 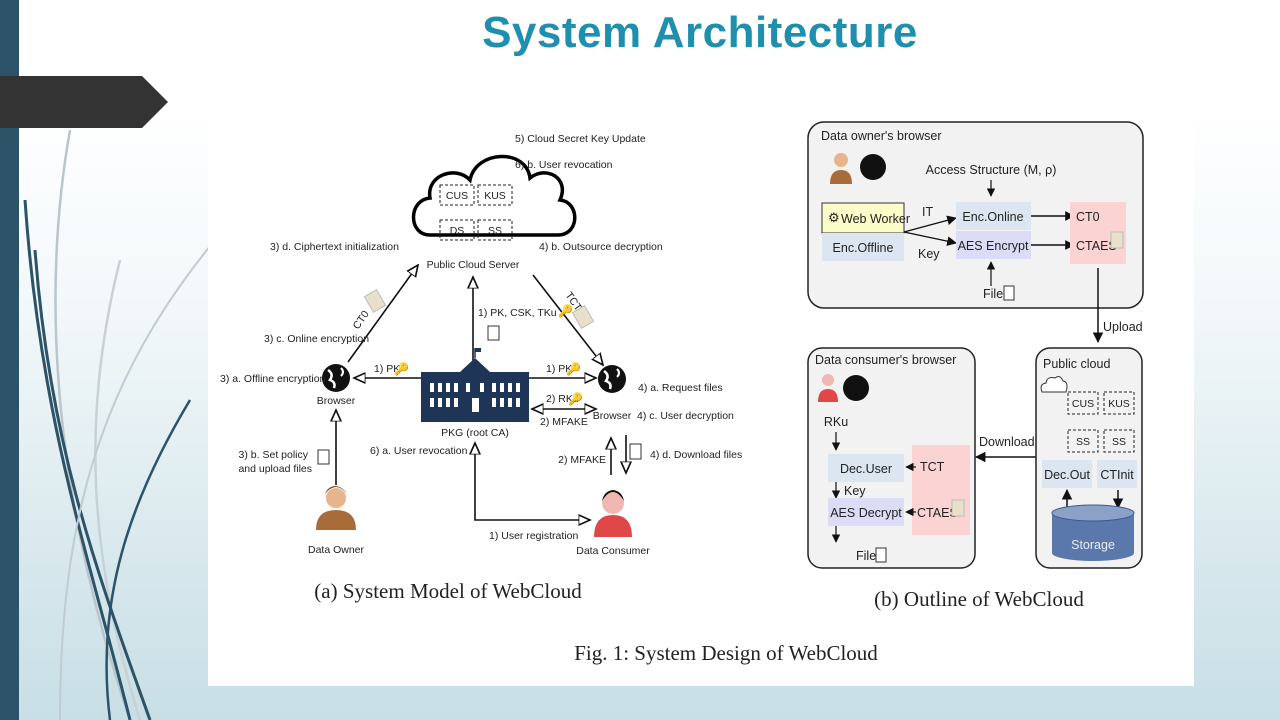 I want to click on slide-title: System Architecture, so click(x=700, y=32).